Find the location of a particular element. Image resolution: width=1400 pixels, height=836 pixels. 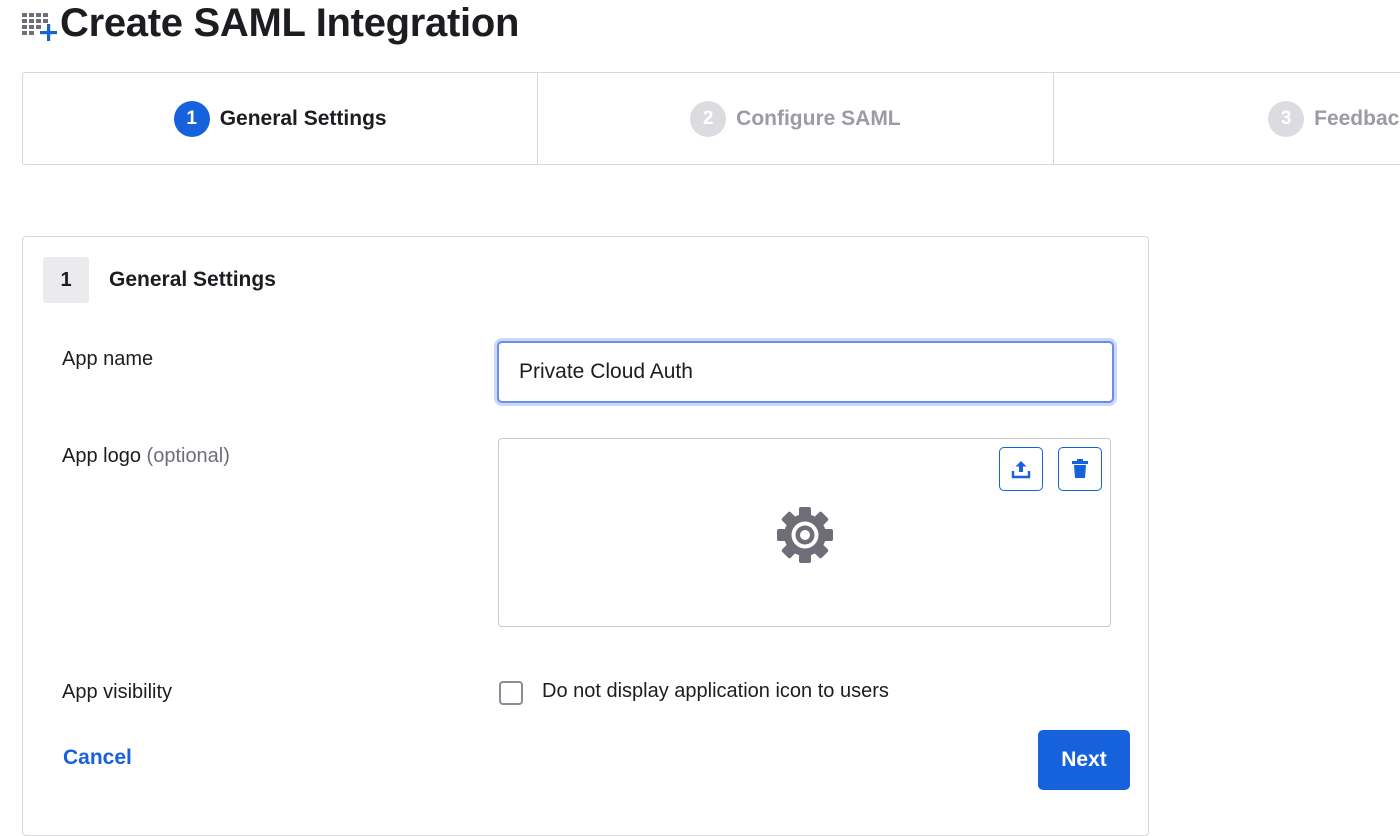

page-title: Create SAML Integration is located at coordinates (290, 22).